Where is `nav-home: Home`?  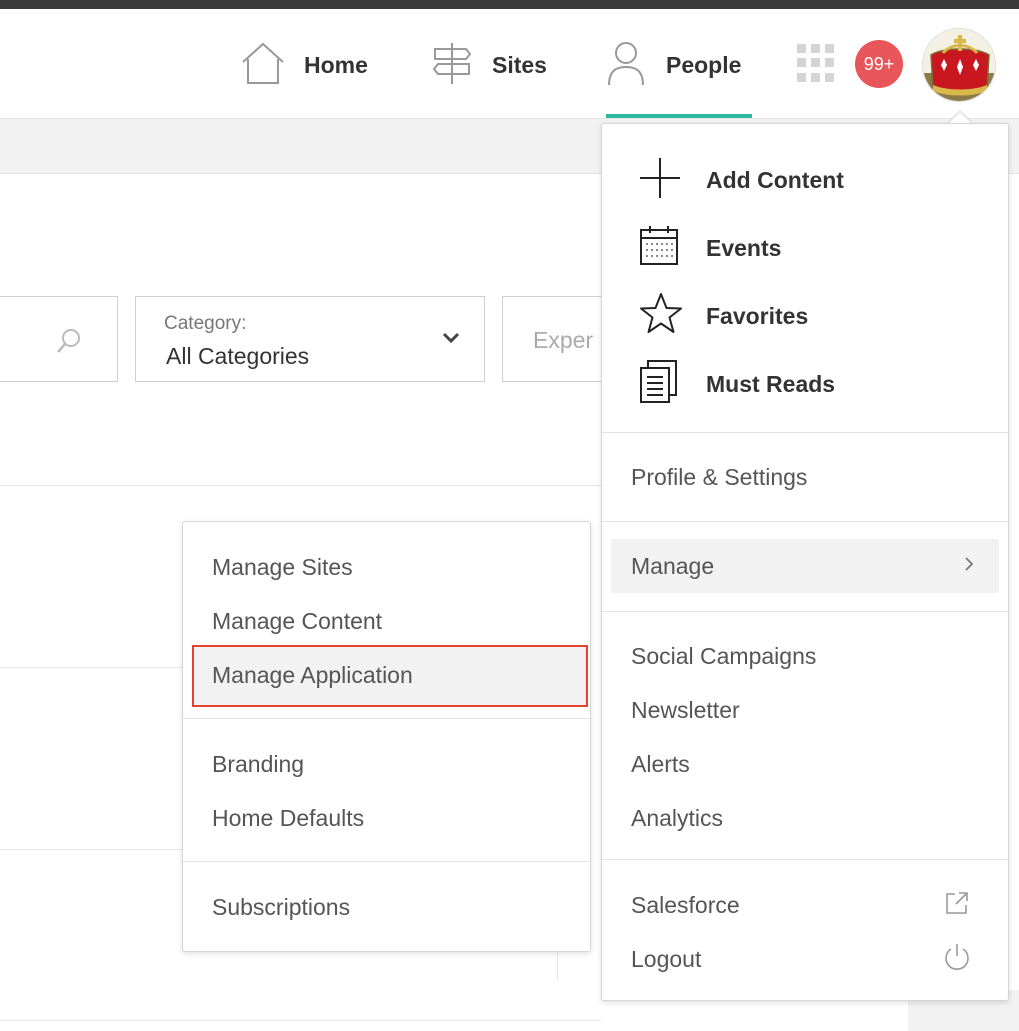 nav-home: Home is located at coordinates (304, 65).